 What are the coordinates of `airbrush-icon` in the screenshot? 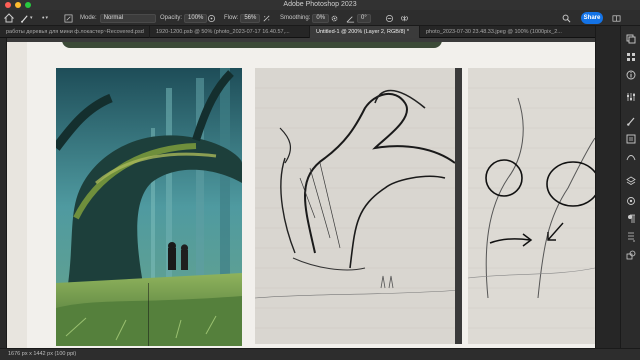 It's located at (266, 18).